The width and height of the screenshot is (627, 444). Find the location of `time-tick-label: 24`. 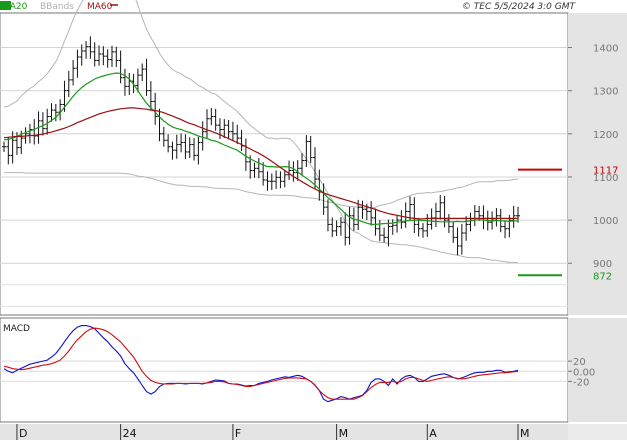

time-tick-label: 24 is located at coordinates (130, 433).